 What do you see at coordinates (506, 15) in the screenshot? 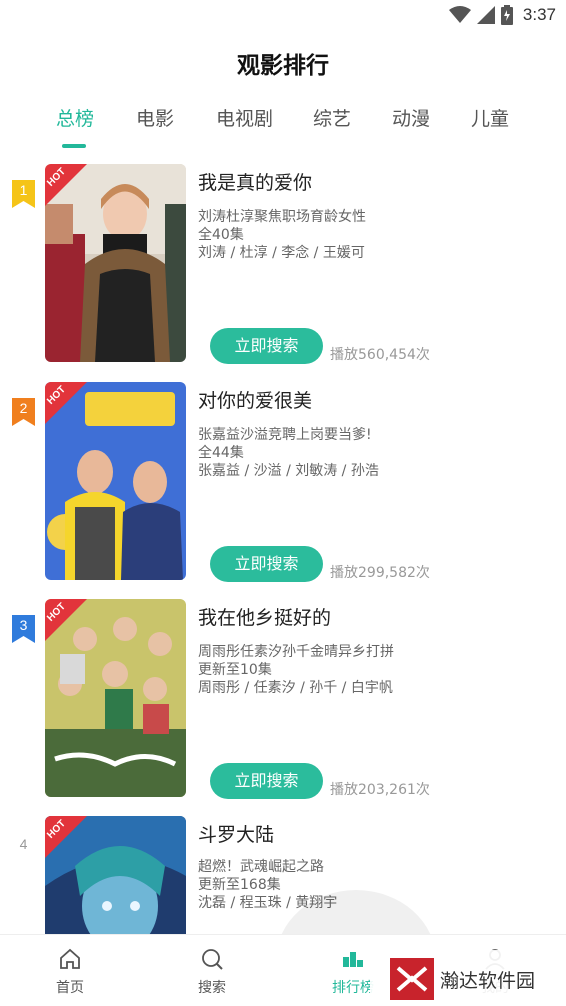
I see `battery-icon` at bounding box center [506, 15].